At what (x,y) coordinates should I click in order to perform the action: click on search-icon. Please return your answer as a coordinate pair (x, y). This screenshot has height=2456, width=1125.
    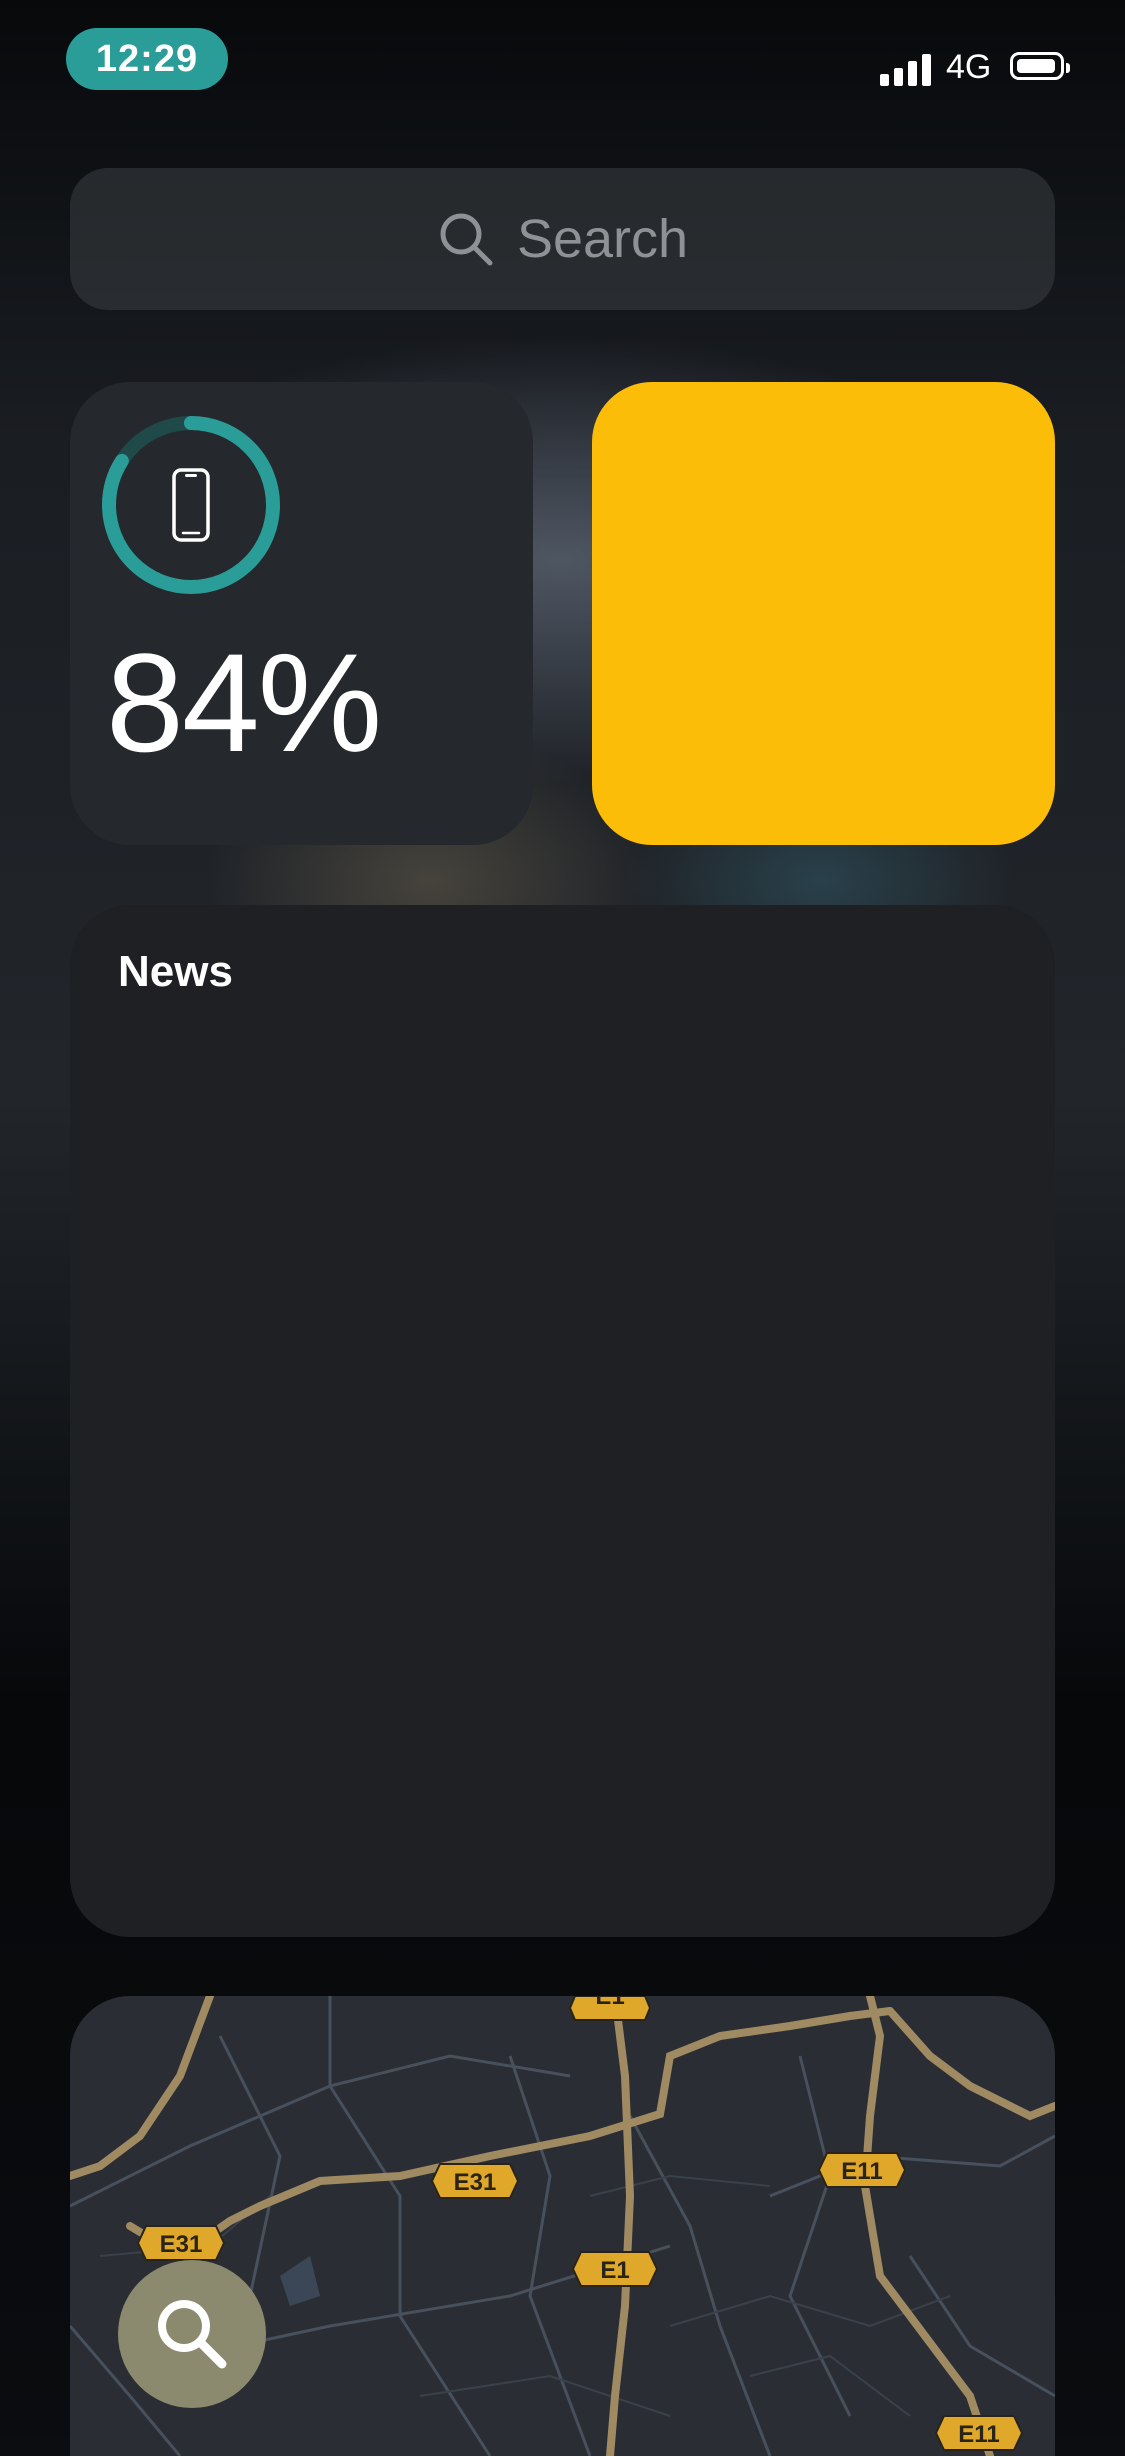
    Looking at the image, I should click on (466, 239).